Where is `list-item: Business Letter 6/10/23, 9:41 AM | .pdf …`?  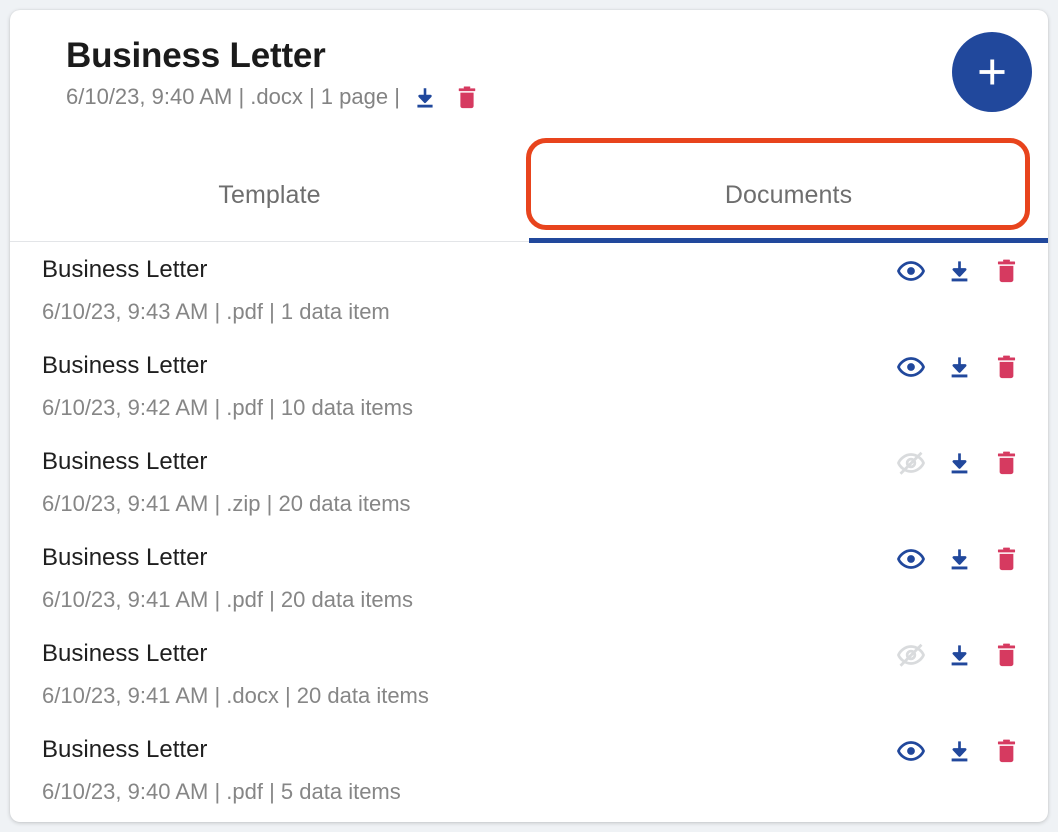
list-item: Business Letter 6/10/23, 9:41 AM | .pdf … is located at coordinates (529, 578).